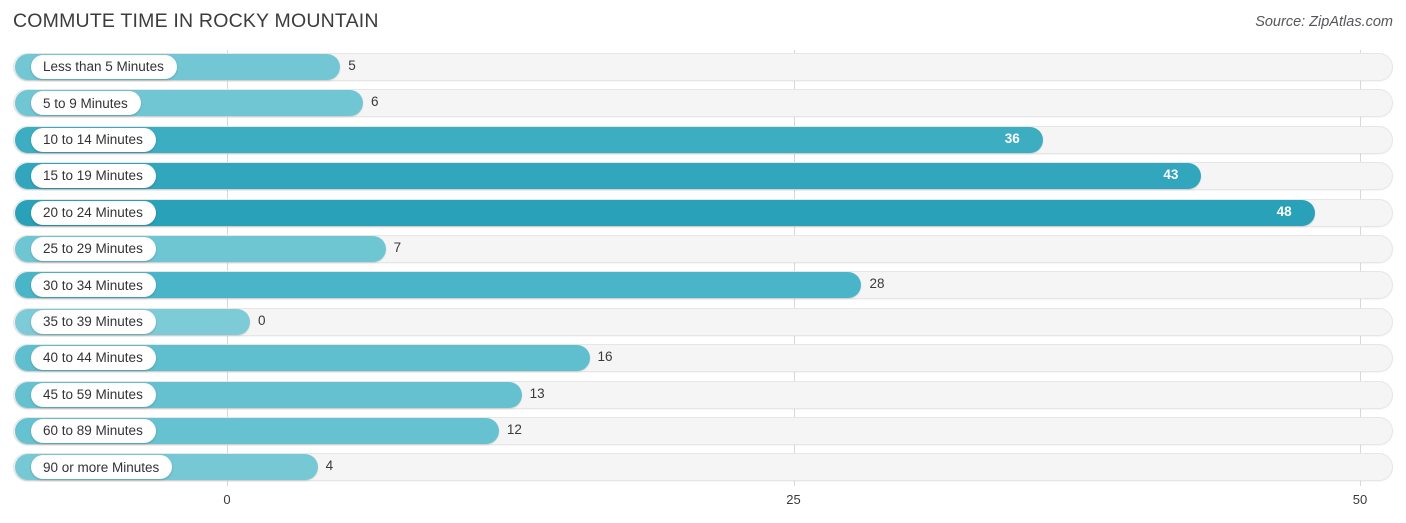 The width and height of the screenshot is (1406, 523). What do you see at coordinates (703, 359) in the screenshot?
I see `bar-row: 40 to 44 Minutes 16` at bounding box center [703, 359].